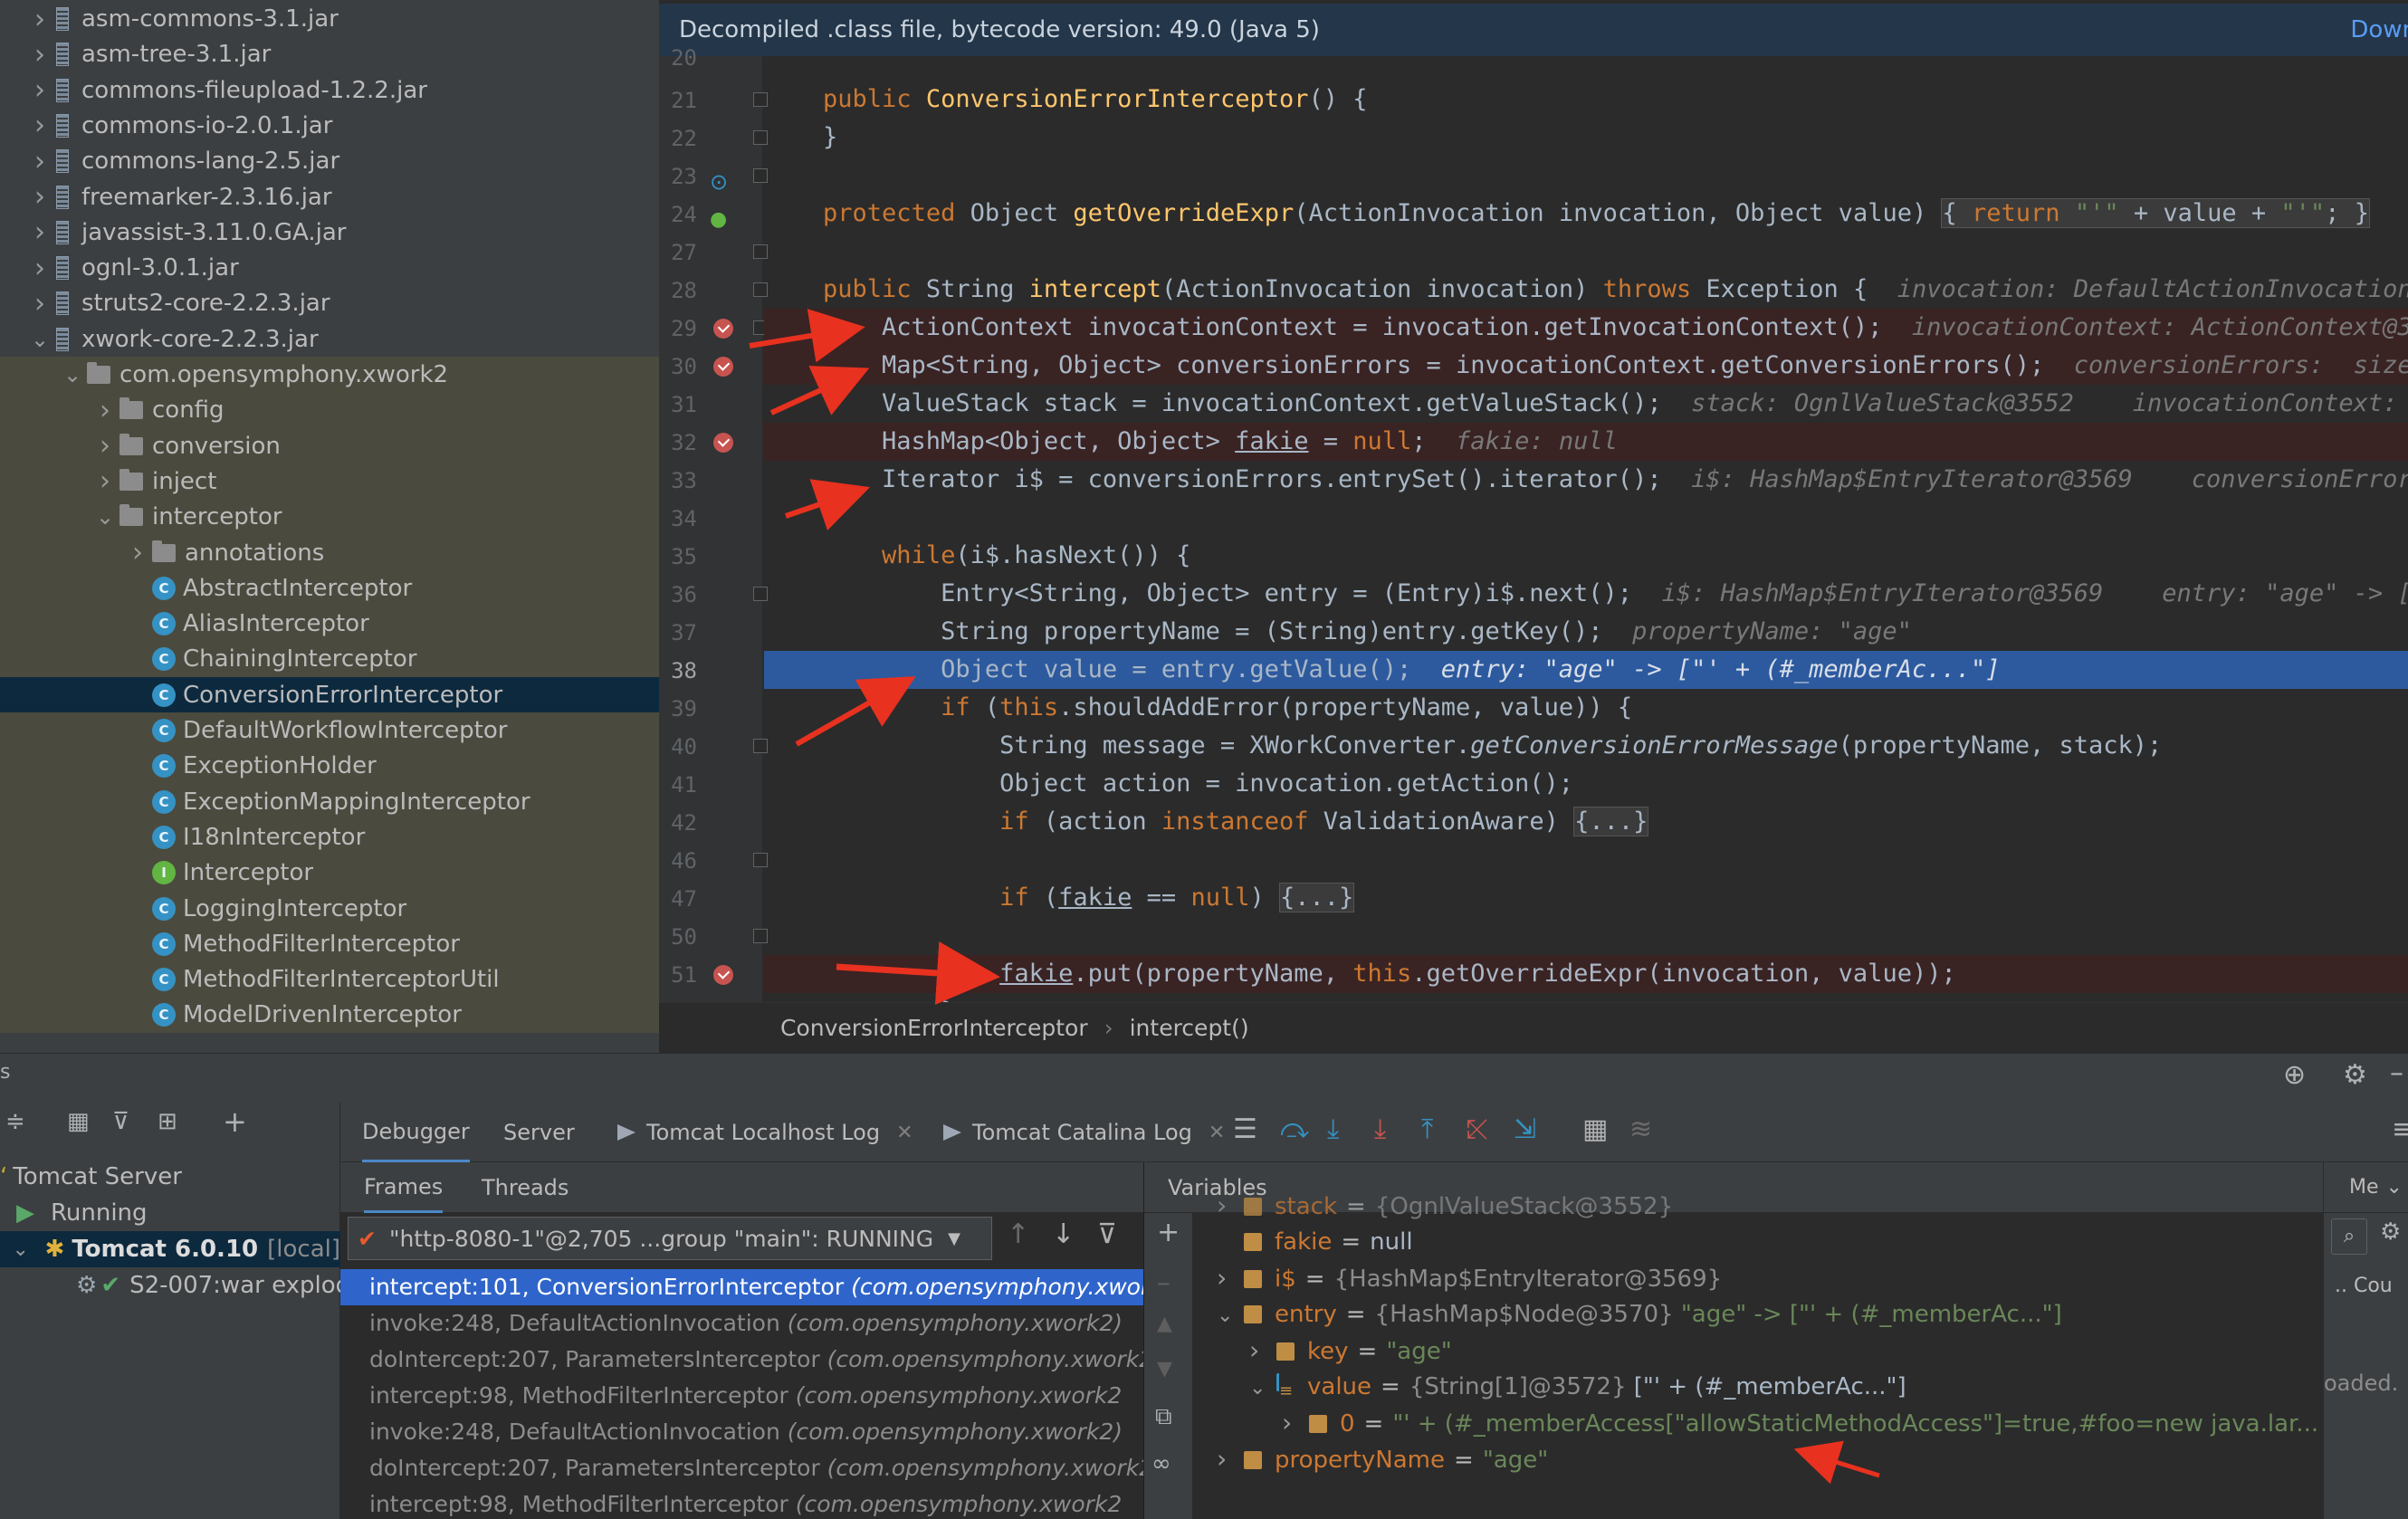 The image size is (2408, 1519). What do you see at coordinates (329, 1016) in the screenshot?
I see `tree-item-class: C ModelDrivenInterceptor` at bounding box center [329, 1016].